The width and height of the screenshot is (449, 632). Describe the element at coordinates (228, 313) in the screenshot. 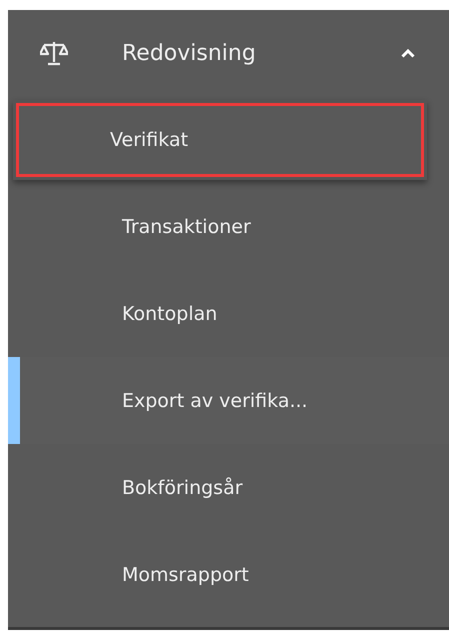

I see `menu-item: Kontoplan` at that location.